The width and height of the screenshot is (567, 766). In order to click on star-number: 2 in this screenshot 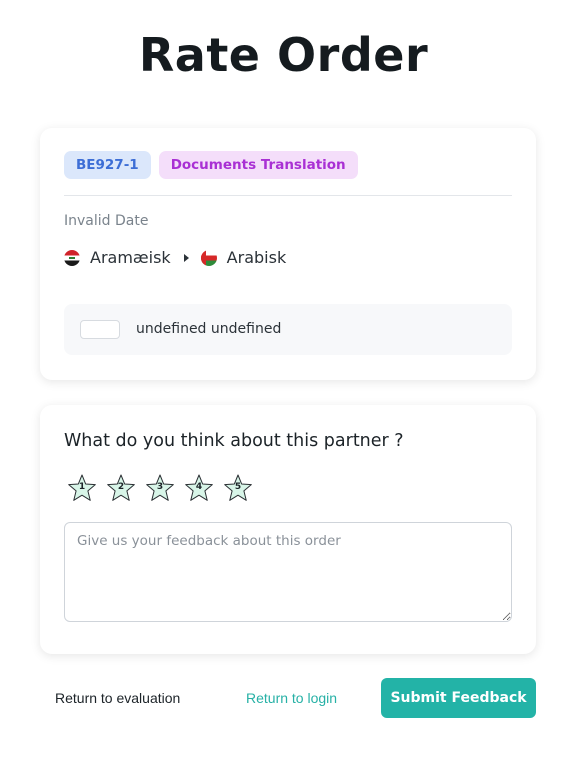, I will do `click(121, 487)`.